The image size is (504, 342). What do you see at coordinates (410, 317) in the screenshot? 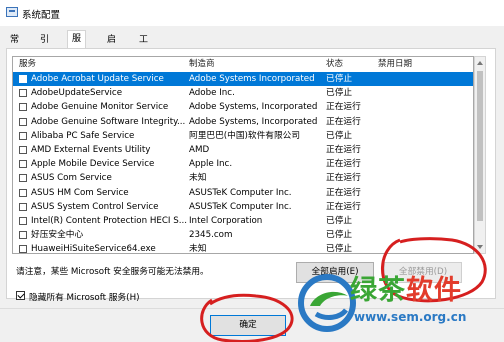
I see `watermark-url: www.sem.org.cn` at bounding box center [410, 317].